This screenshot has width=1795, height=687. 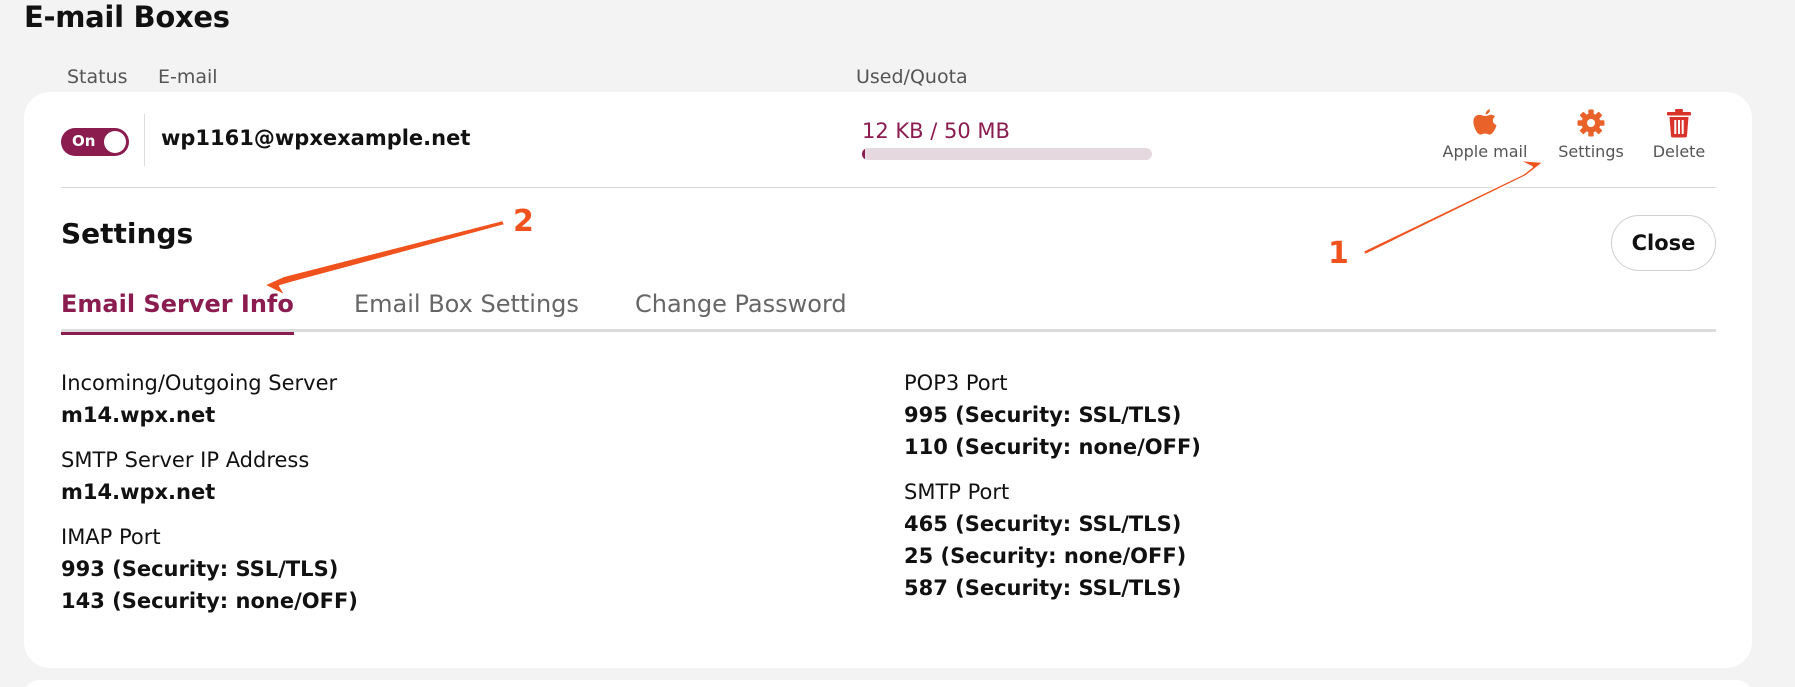 I want to click on toggle-knob, so click(x=115, y=142).